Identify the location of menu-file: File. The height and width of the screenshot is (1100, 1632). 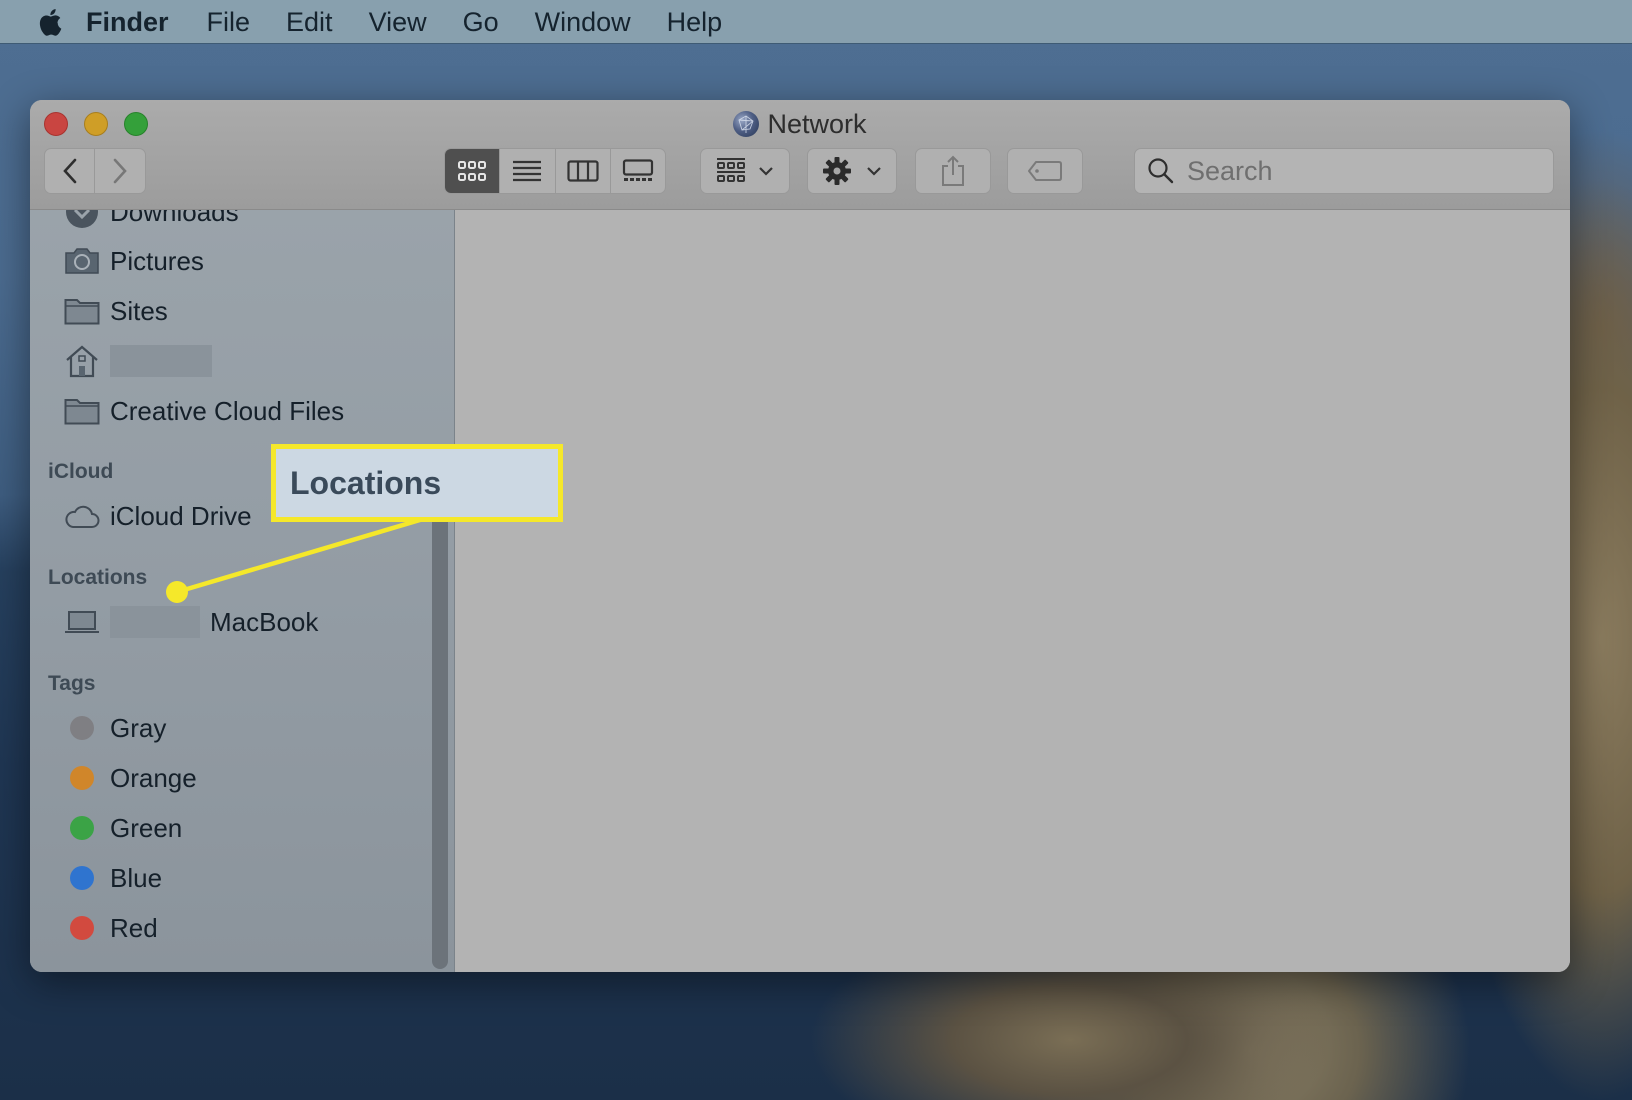
(229, 22).